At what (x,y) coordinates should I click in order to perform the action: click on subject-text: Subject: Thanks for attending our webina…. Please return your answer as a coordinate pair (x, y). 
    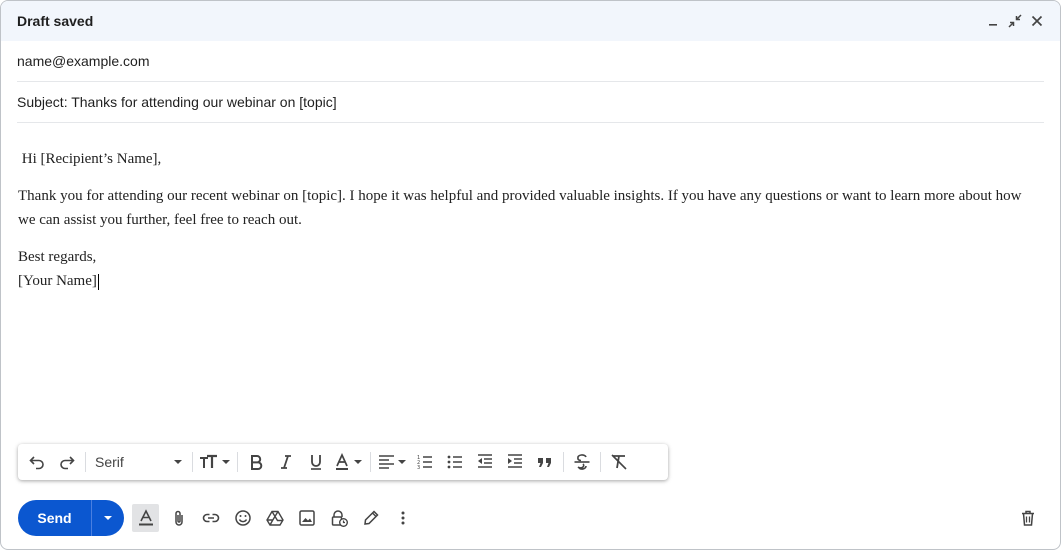
    Looking at the image, I should click on (177, 102).